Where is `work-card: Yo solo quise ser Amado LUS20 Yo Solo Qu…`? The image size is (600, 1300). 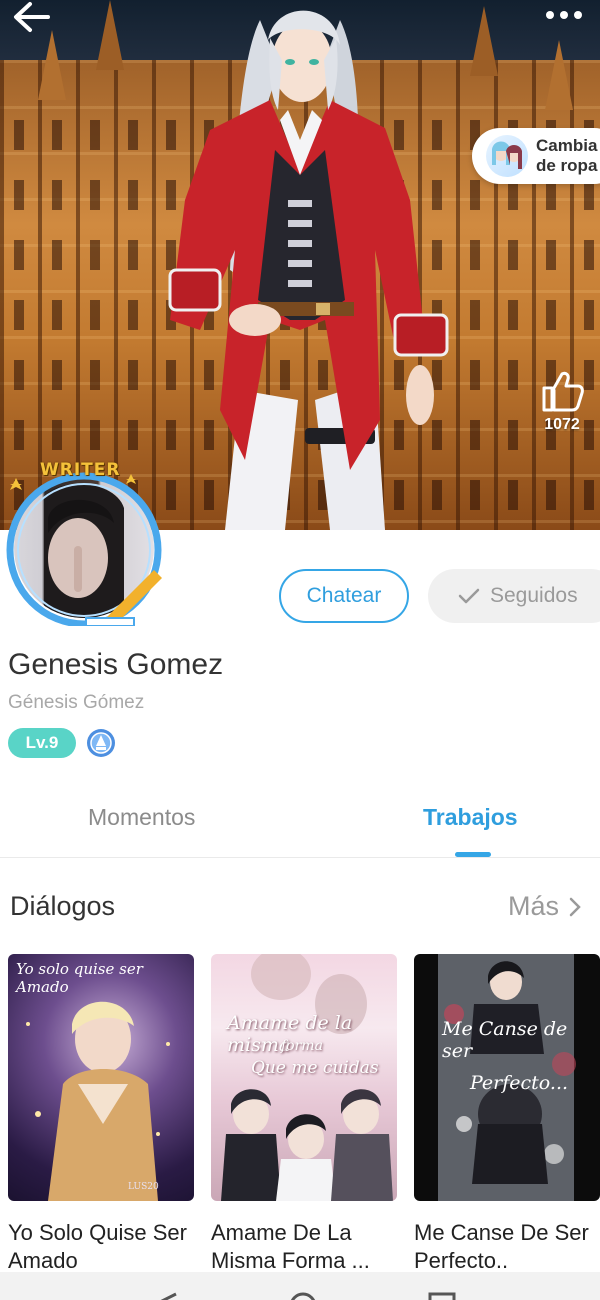 work-card: Yo solo quise ser Amado LUS20 Yo Solo Qu… is located at coordinates (101, 1114).